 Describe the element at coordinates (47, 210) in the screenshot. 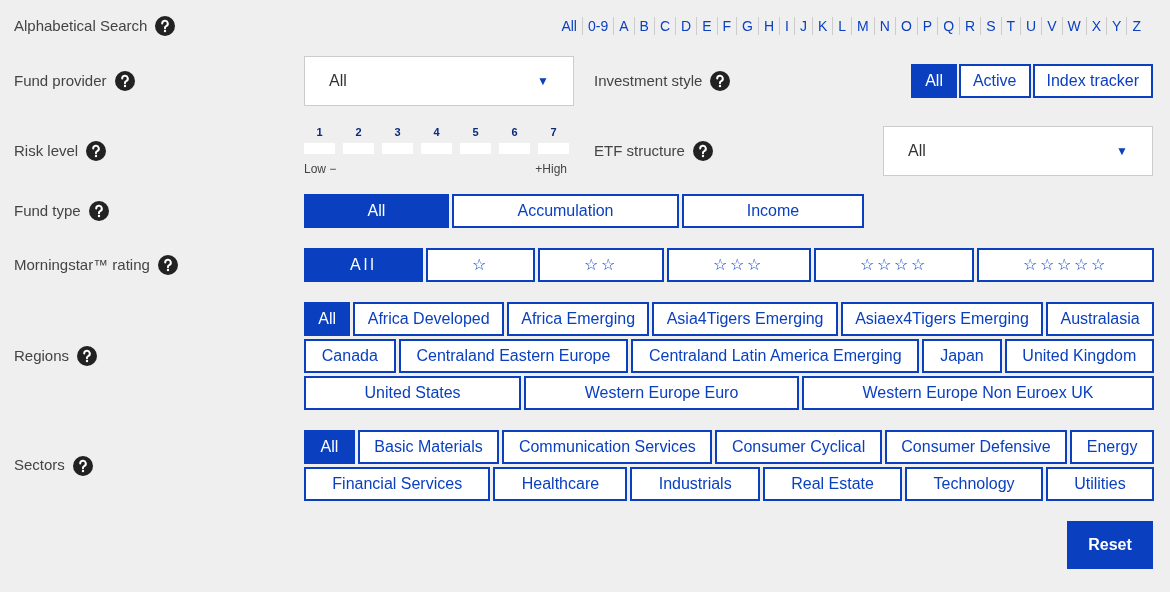

I see `filter-label: Fund type` at that location.